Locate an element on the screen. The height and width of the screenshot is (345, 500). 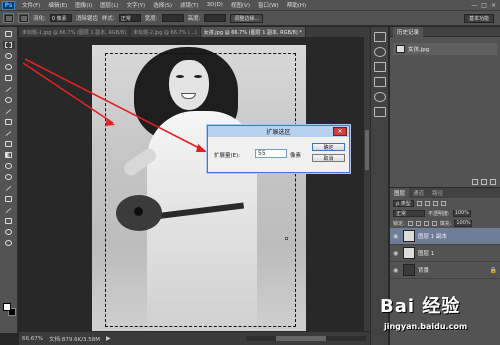
quick-selection-tool-icon is located at coordinates (9, 67).